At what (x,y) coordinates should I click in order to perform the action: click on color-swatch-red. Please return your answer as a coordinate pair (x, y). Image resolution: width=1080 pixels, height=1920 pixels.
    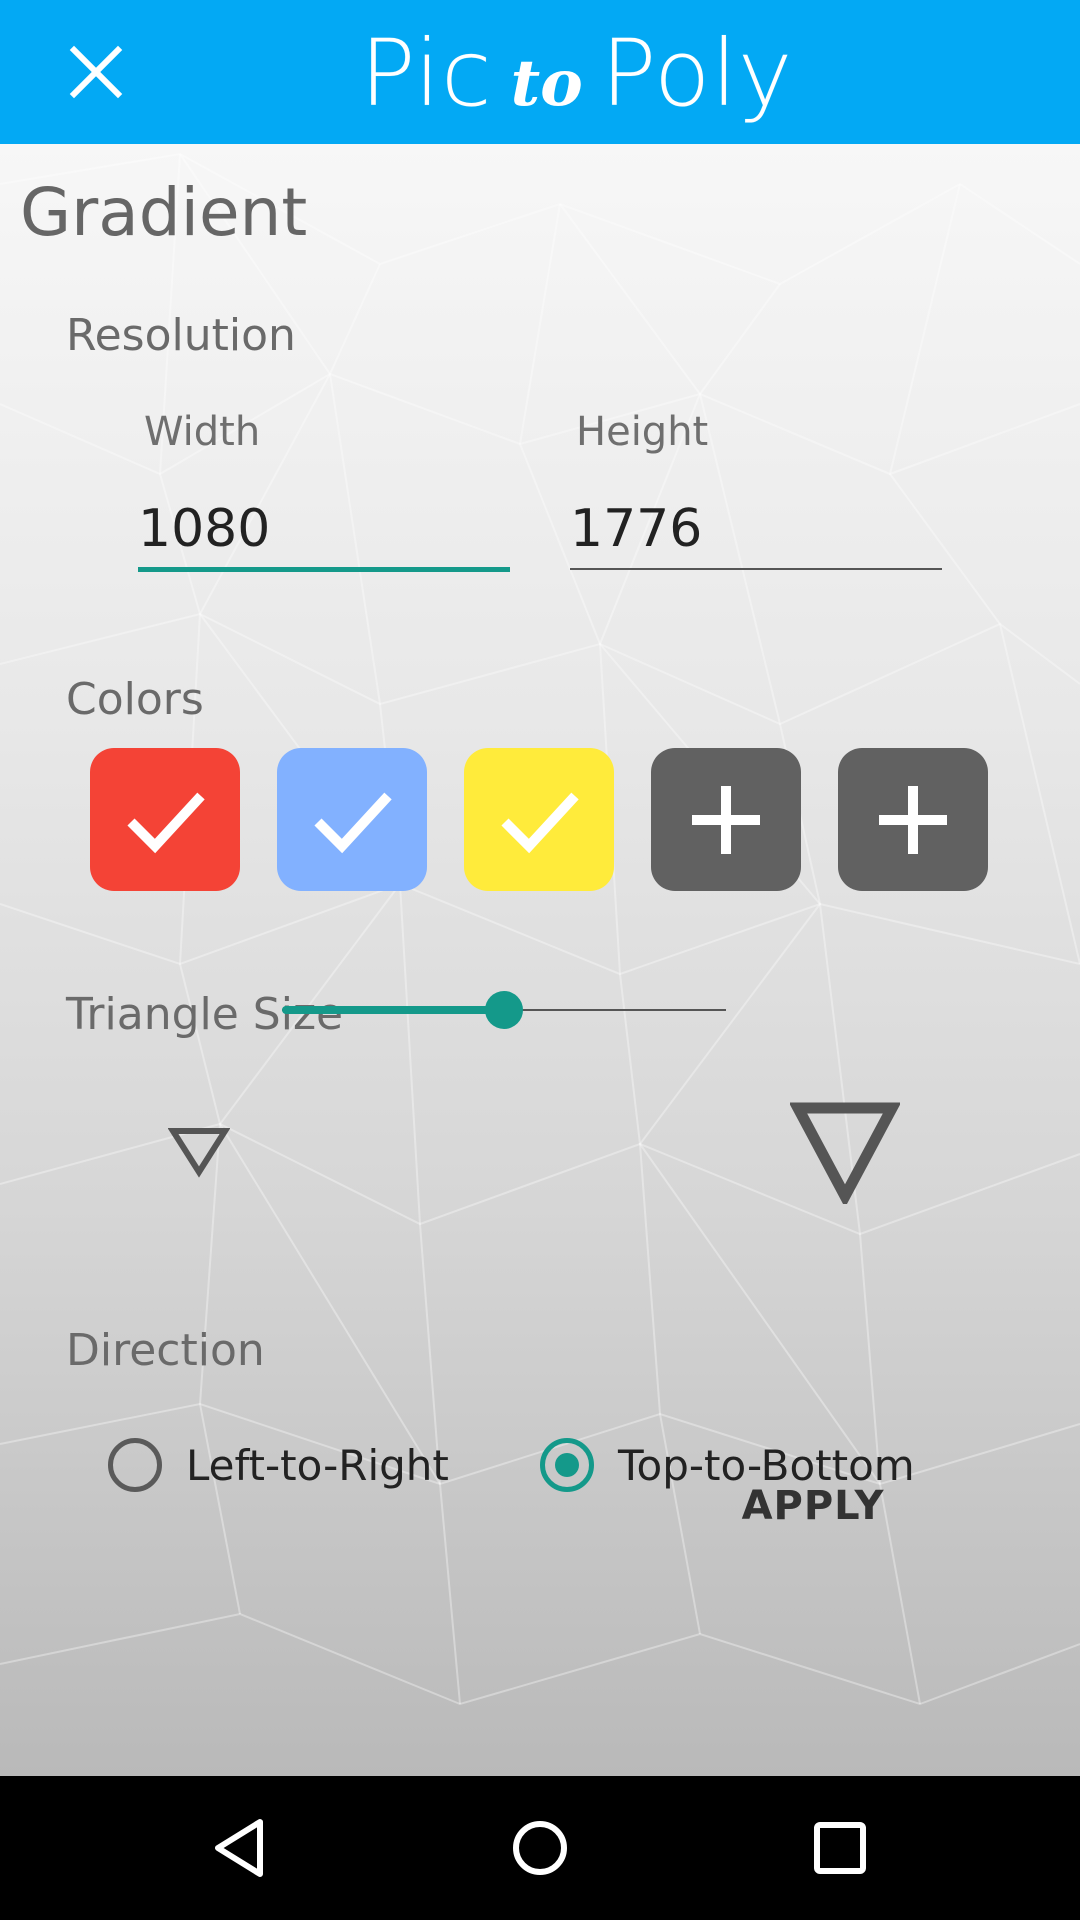
    Looking at the image, I should click on (165, 819).